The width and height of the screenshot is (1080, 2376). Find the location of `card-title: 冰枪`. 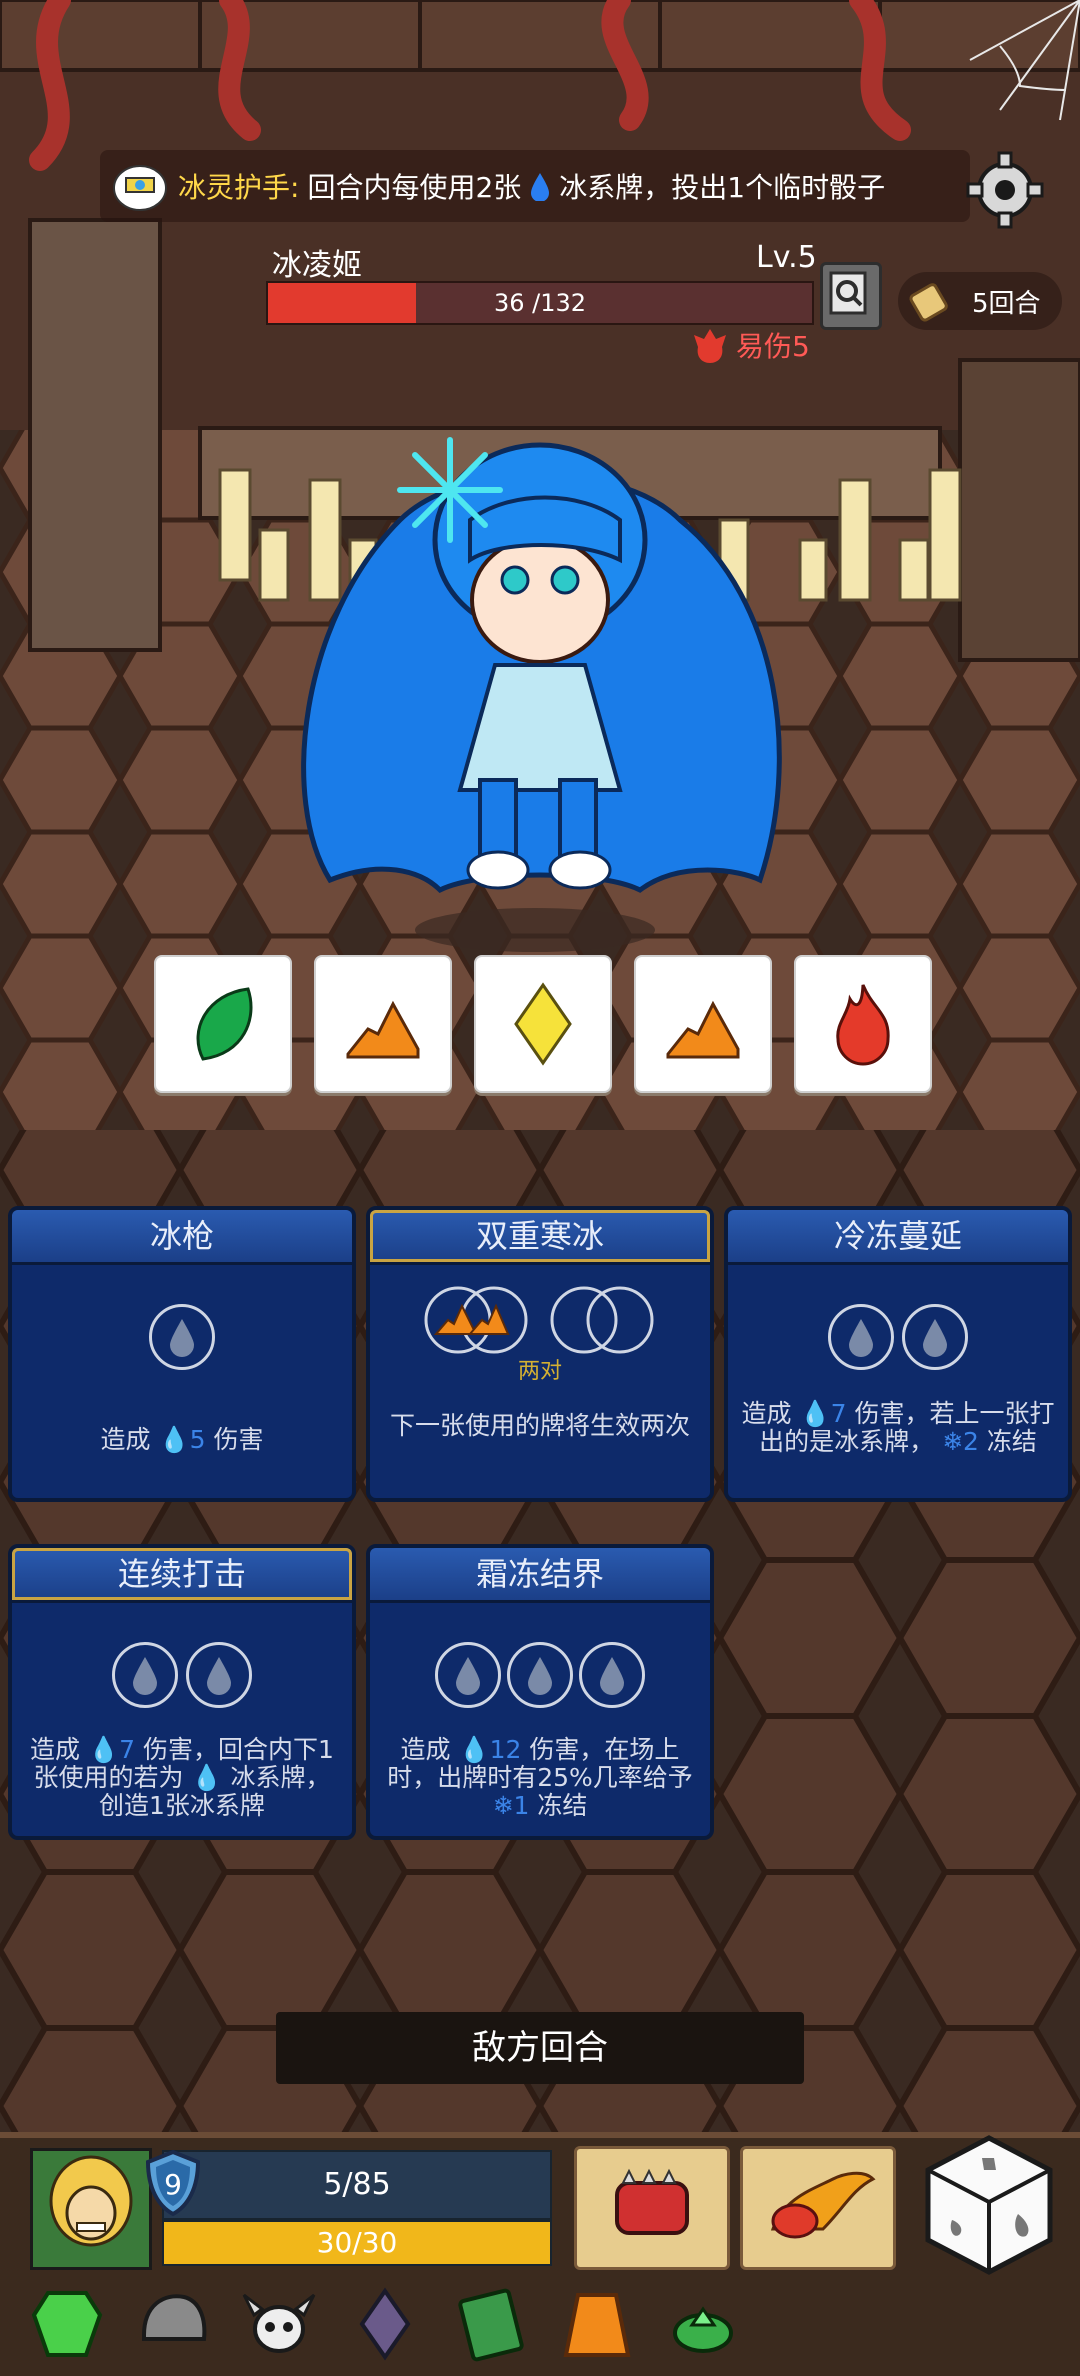

card-title: 冰枪 is located at coordinates (182, 1237).